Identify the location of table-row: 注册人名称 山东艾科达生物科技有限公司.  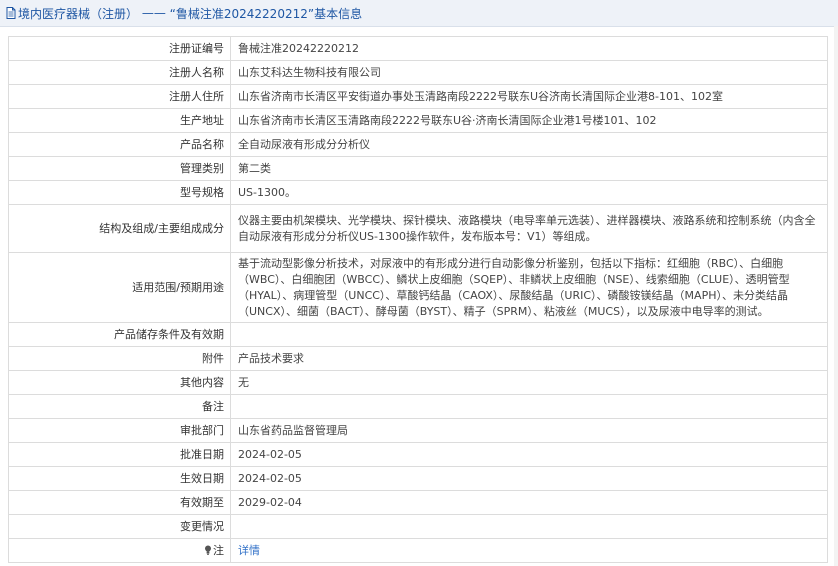
(418, 72).